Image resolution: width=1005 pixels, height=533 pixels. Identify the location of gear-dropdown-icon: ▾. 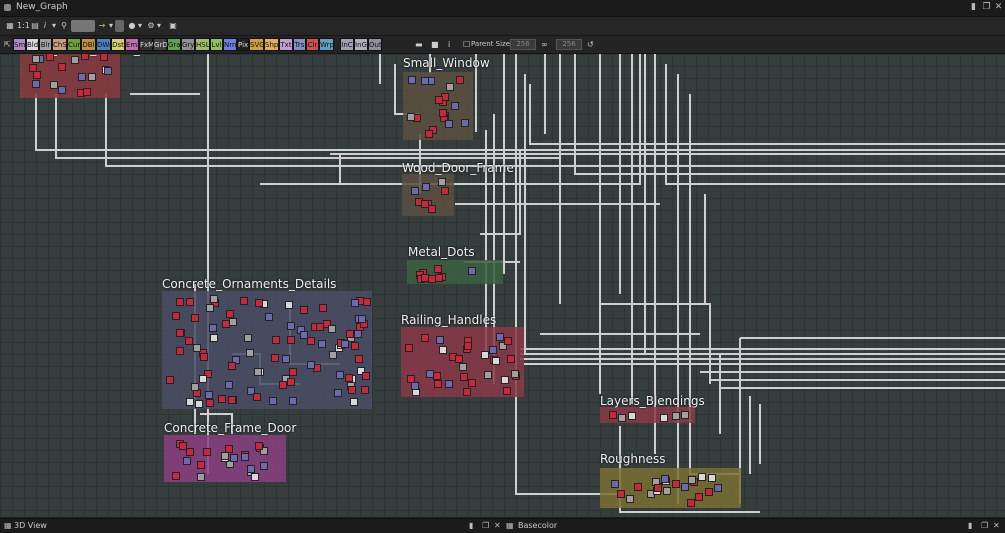
(159, 26).